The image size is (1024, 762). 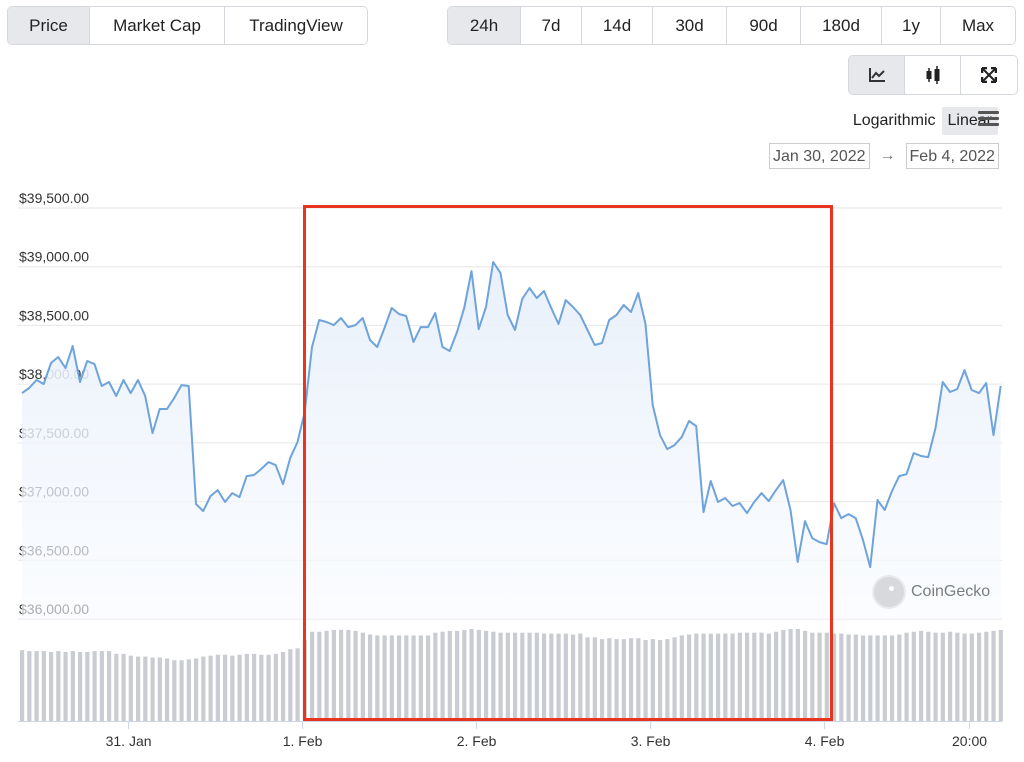 I want to click on chart-tab-group: Price Market Cap TradingView, so click(x=187, y=25).